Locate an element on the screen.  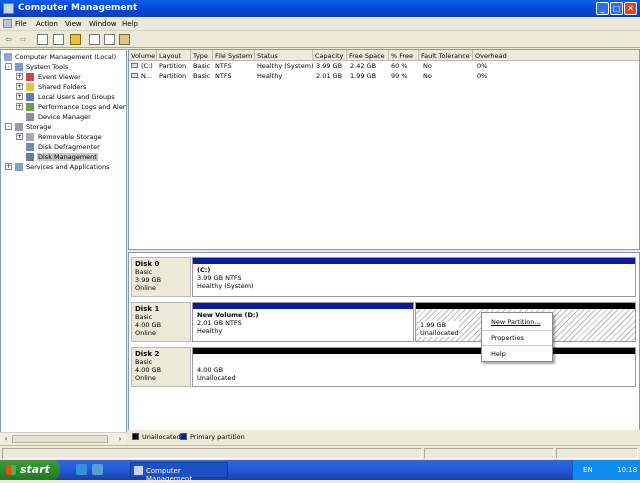
menu-separator is located at coordinates (517, 345).